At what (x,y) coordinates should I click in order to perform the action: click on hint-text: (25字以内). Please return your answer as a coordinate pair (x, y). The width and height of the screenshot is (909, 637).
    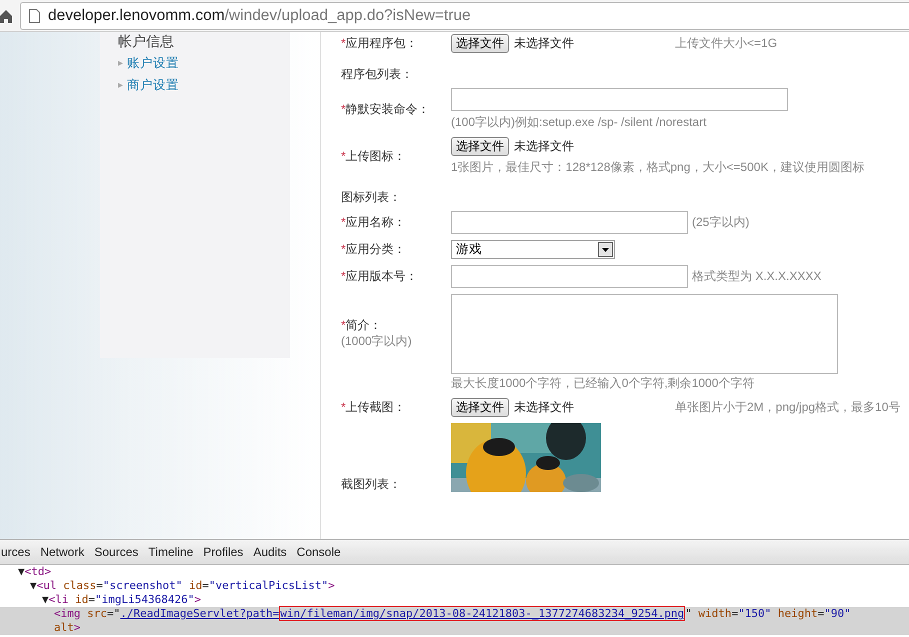
    Looking at the image, I should click on (721, 222).